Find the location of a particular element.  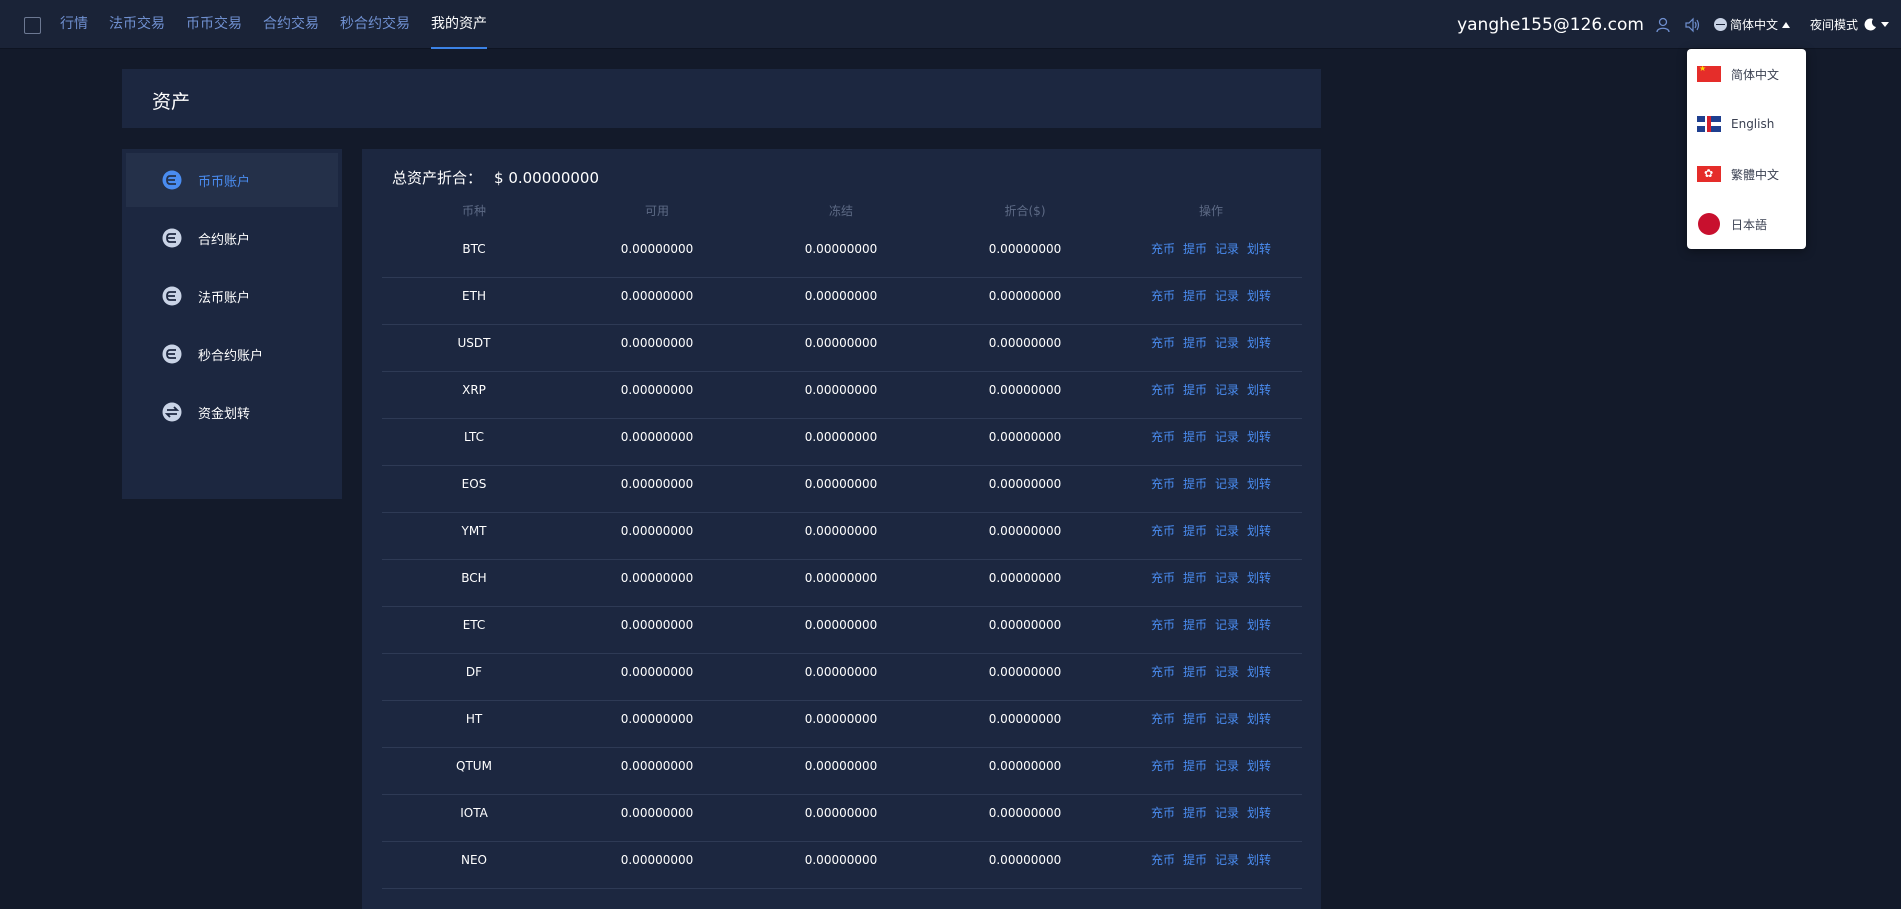

lang-option-japanese: 日本語 is located at coordinates (1732, 224).